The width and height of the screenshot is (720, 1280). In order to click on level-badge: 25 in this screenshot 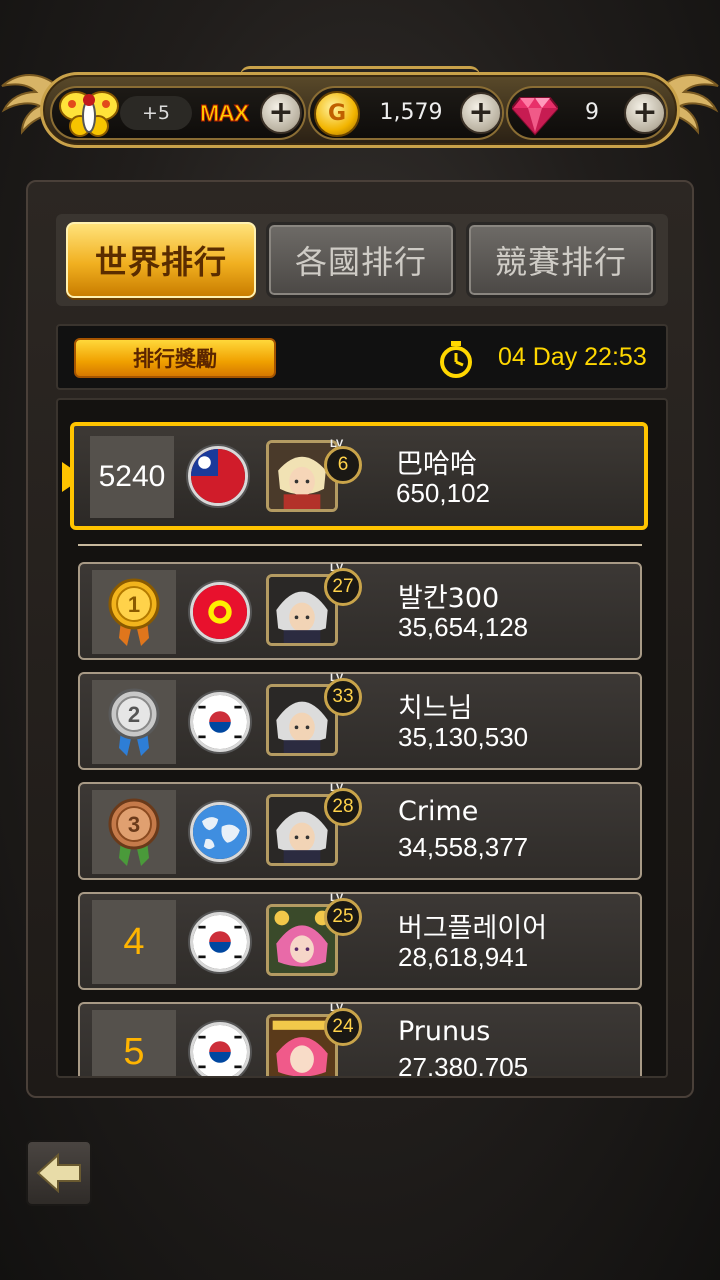, I will do `click(343, 917)`.